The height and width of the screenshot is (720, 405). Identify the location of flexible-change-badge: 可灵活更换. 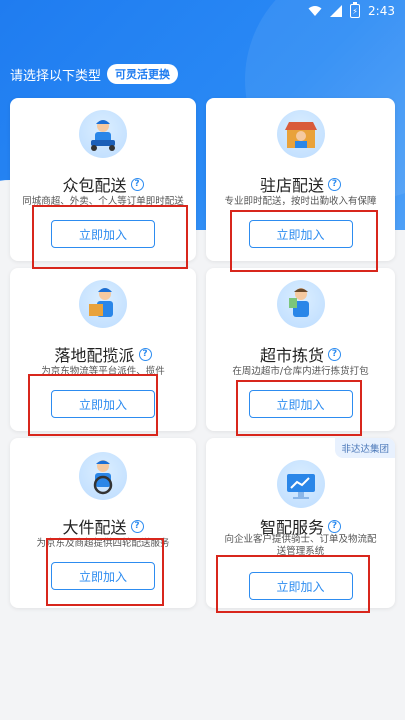
(143, 74).